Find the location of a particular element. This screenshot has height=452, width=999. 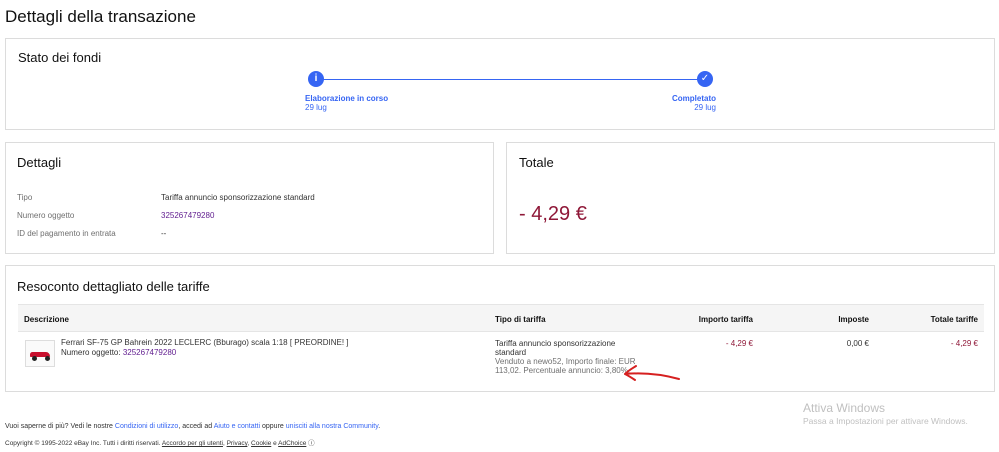

item-thumbnail is located at coordinates (40, 353).